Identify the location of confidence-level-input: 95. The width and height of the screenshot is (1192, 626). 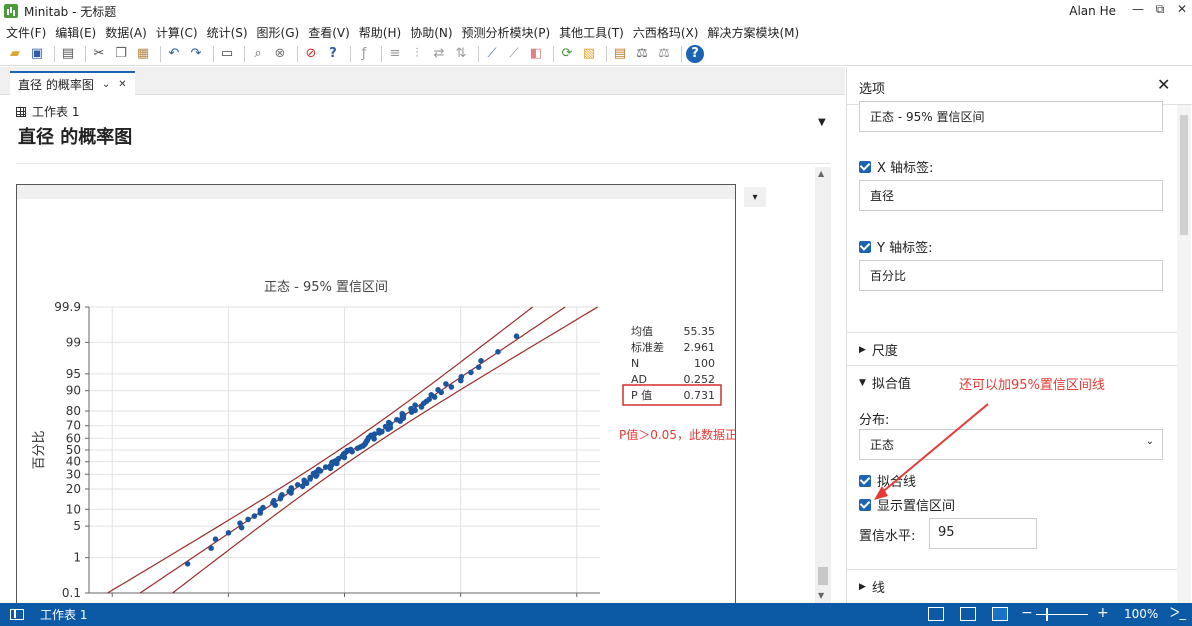
(983, 533).